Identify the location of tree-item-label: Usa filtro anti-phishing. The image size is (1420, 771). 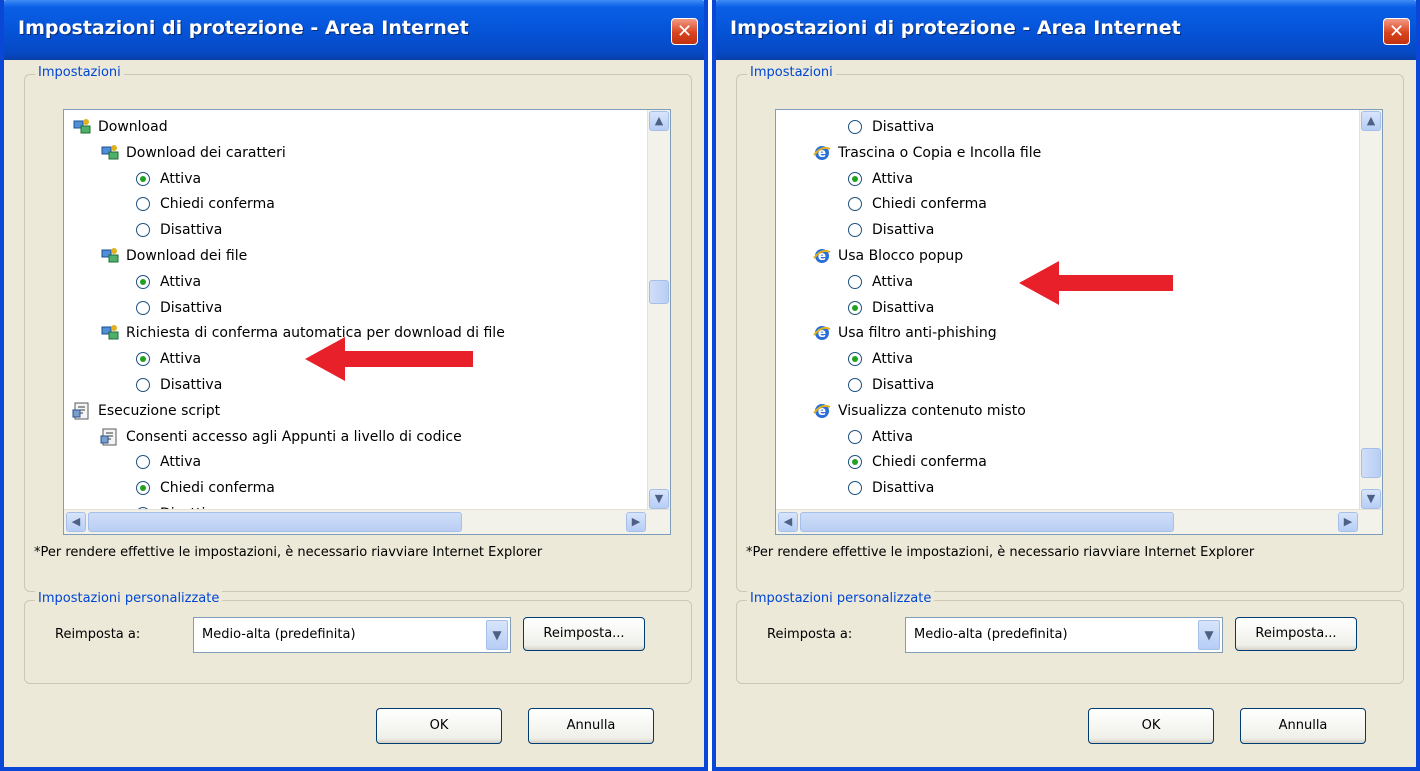
(917, 333).